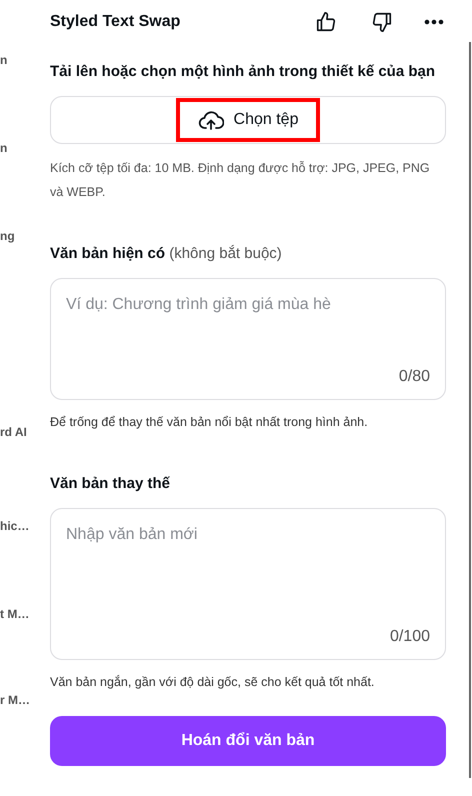 The width and height of the screenshot is (472, 796). Describe the element at coordinates (25, 432) in the screenshot. I see `sidebar-item: rd AI` at that location.